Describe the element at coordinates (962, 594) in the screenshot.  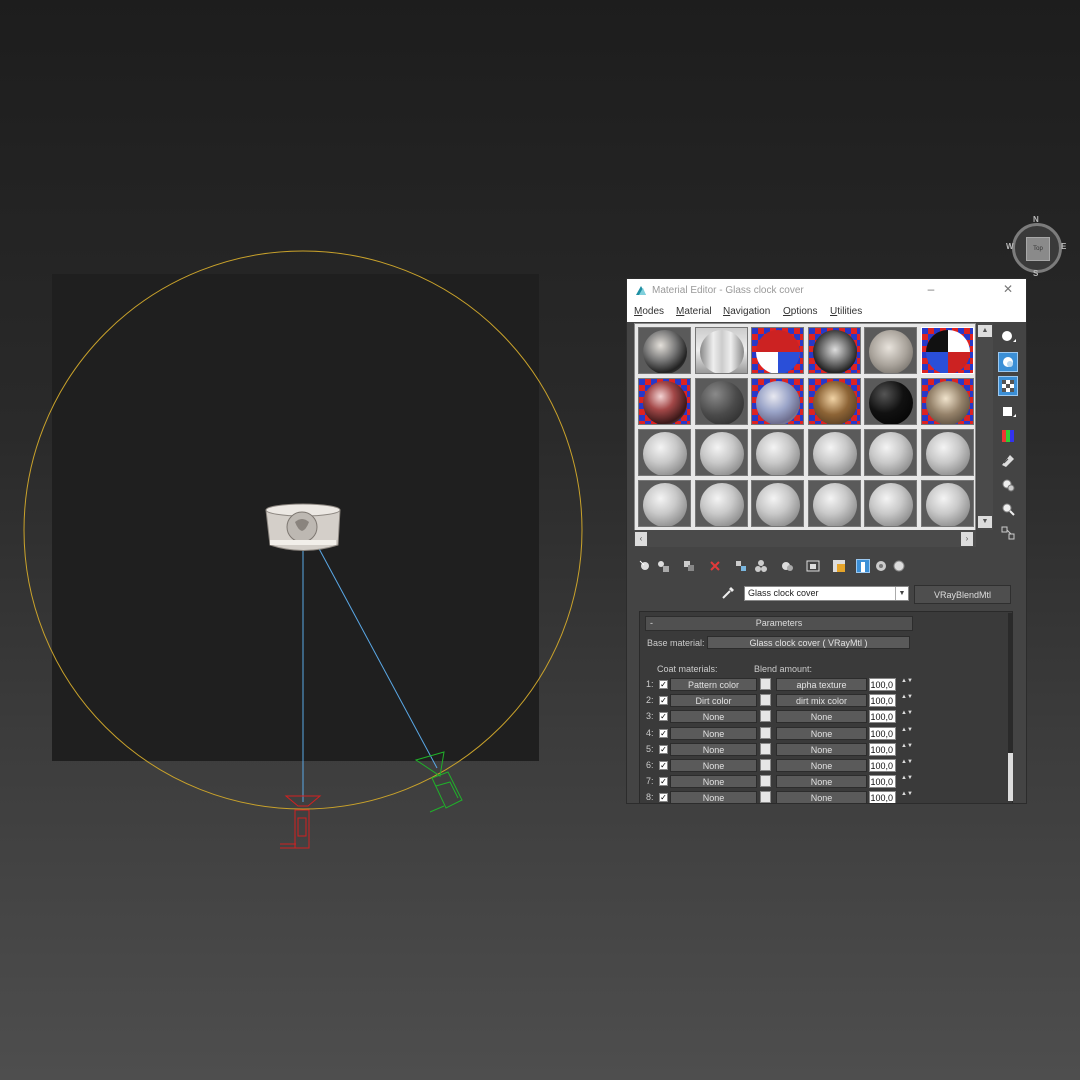
I see `material-type-button: VRayBlendMtl` at that location.